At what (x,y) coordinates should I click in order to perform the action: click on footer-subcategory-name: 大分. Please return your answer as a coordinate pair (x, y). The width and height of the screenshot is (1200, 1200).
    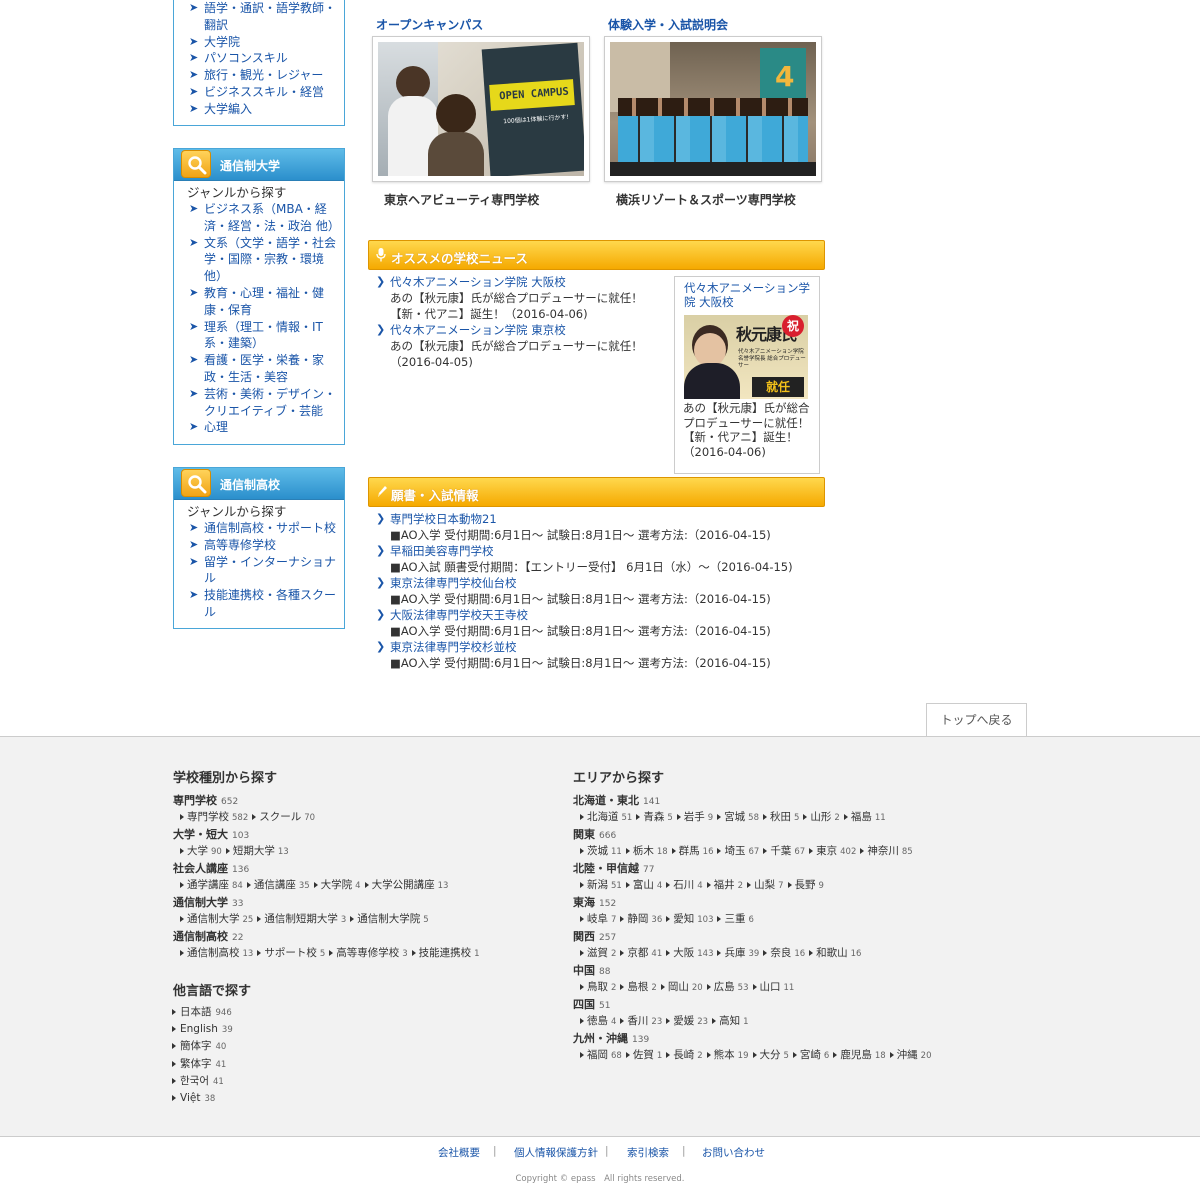
    Looking at the image, I should click on (770, 1055).